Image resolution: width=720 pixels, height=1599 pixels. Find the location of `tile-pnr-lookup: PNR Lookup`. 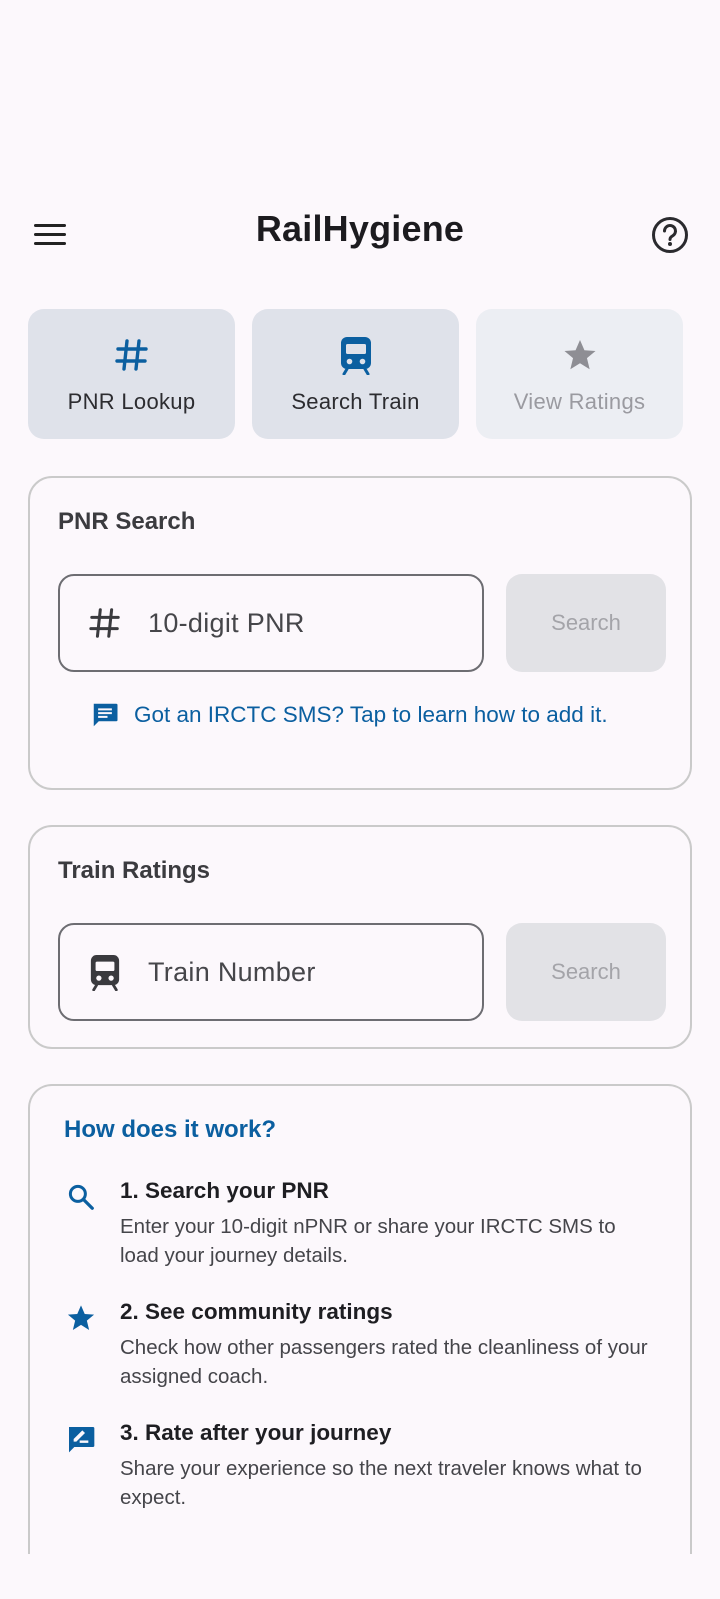

tile-pnr-lookup: PNR Lookup is located at coordinates (131, 374).